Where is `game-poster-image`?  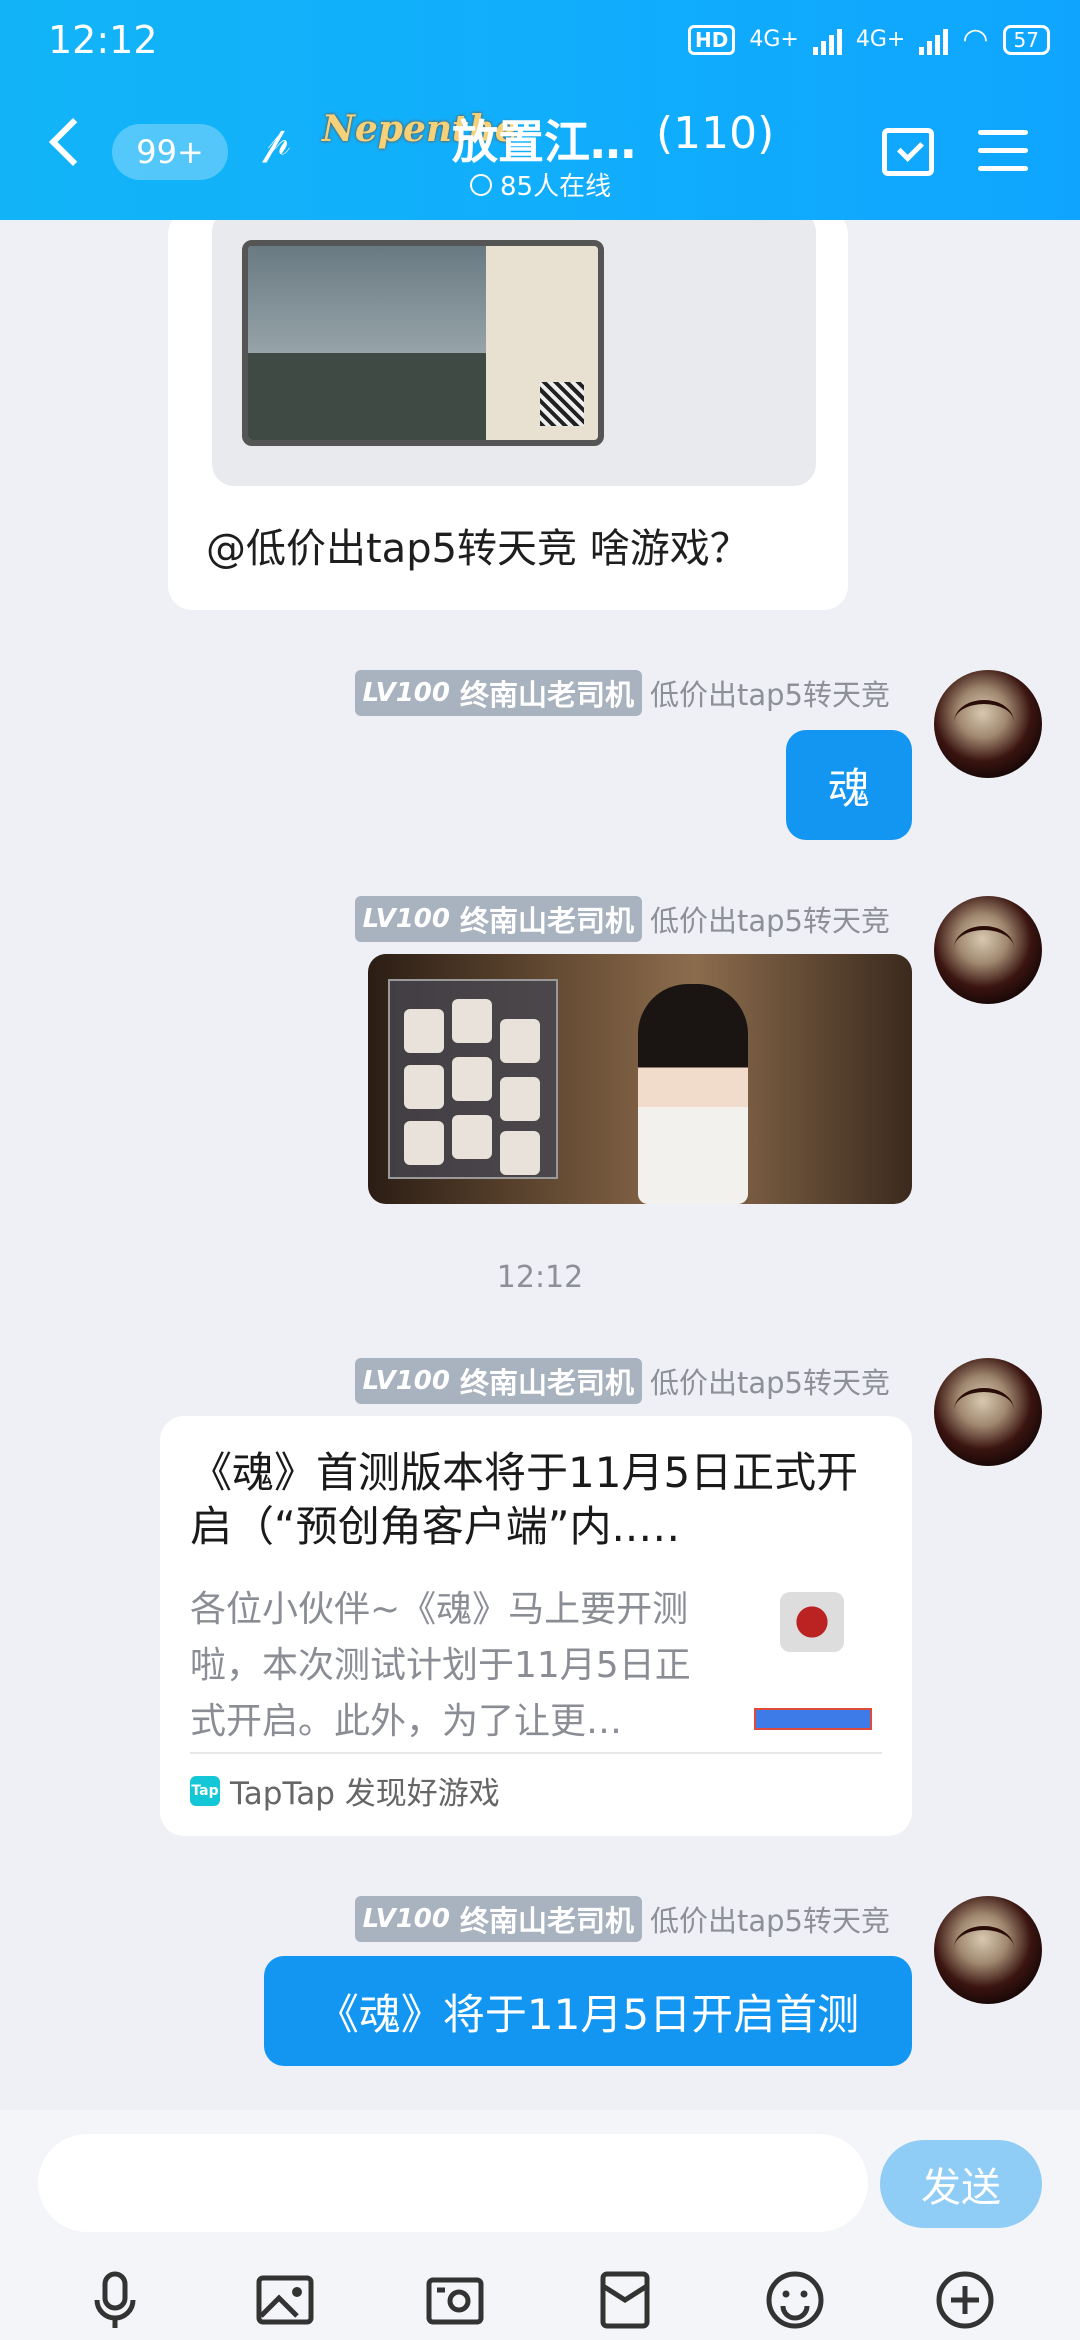 game-poster-image is located at coordinates (423, 343).